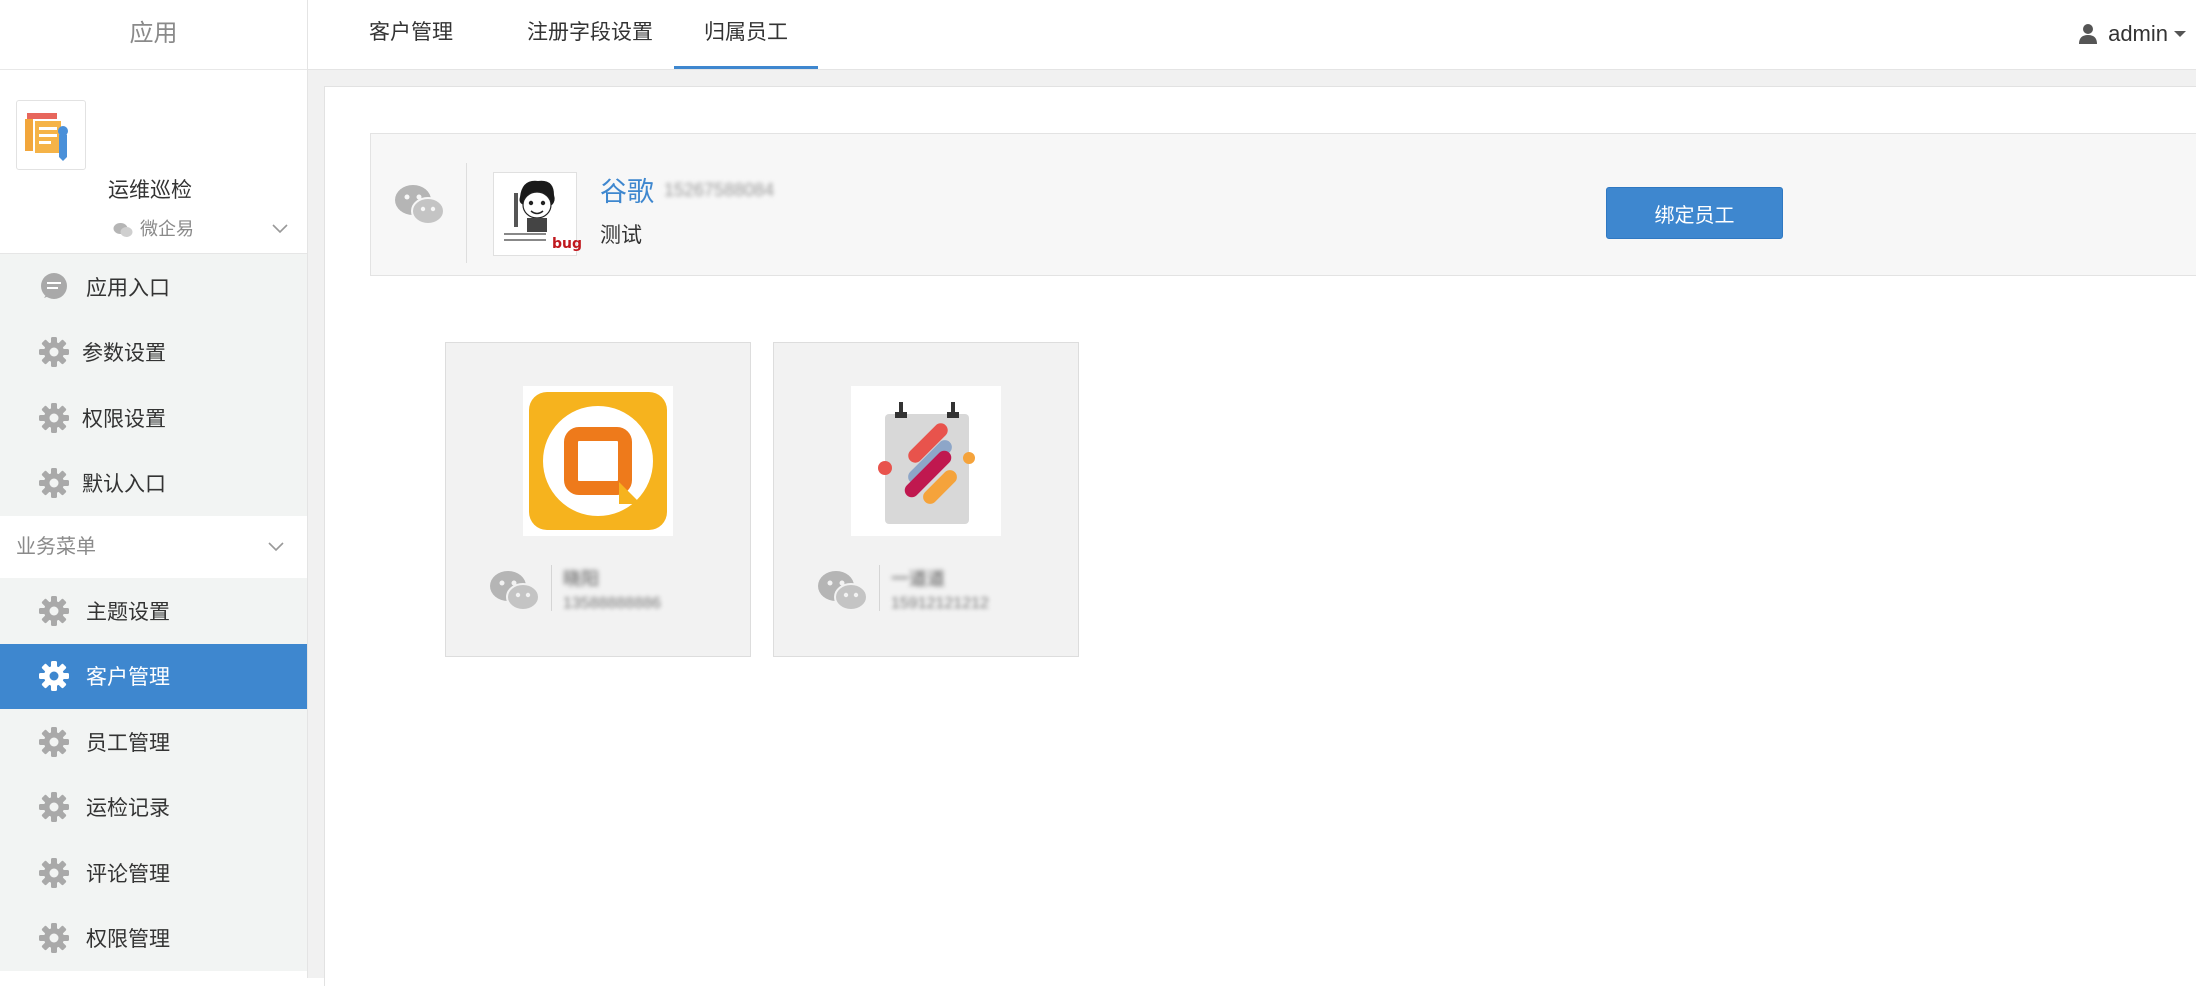 The image size is (2196, 986). I want to click on sidebar-item-theme: 主题设置, so click(153, 611).